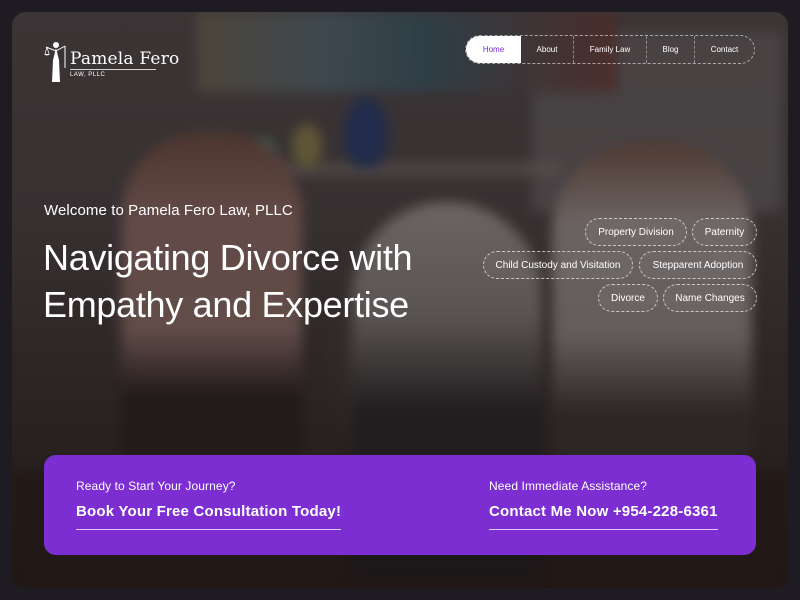  I want to click on tag-child-custody: Child Custody and Visitation, so click(558, 265).